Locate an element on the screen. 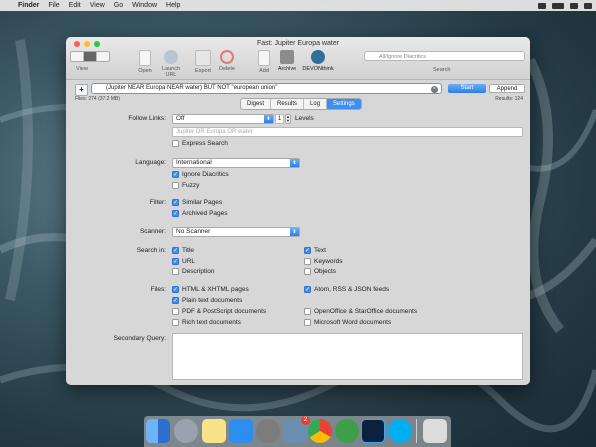 This screenshot has height=447, width=596. search-in-text-checkbox: ✓ Text is located at coordinates (315, 250).